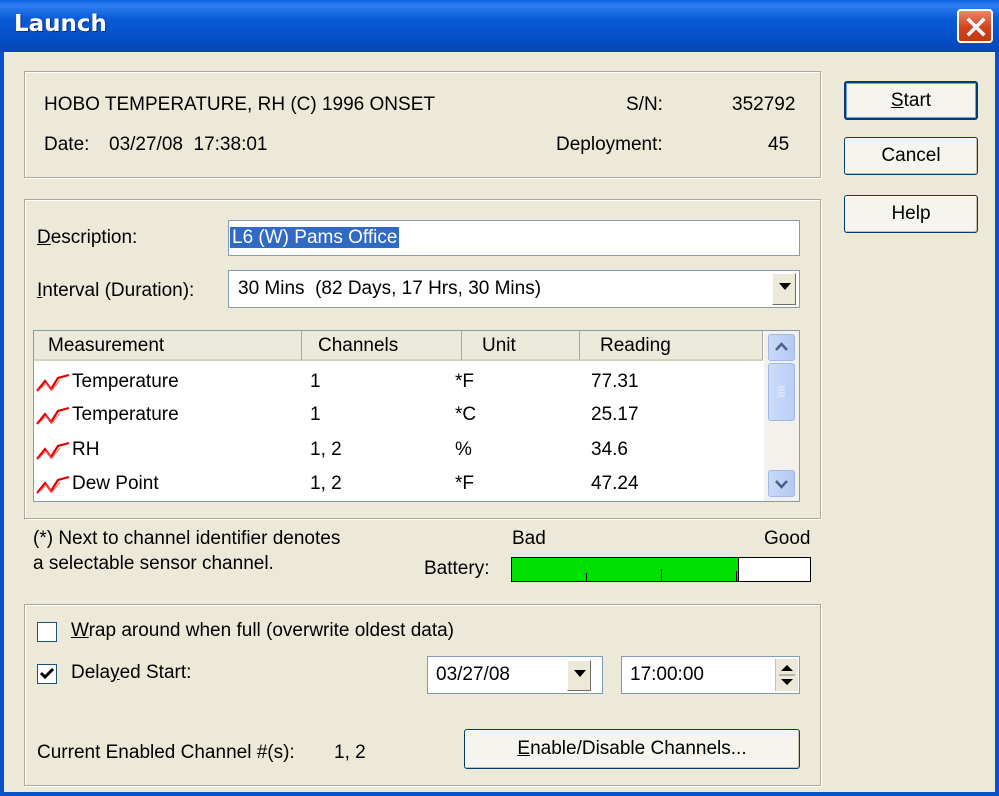 The image size is (999, 796). What do you see at coordinates (350, 752) in the screenshot?
I see `enabled-channels-value: 1, 2` at bounding box center [350, 752].